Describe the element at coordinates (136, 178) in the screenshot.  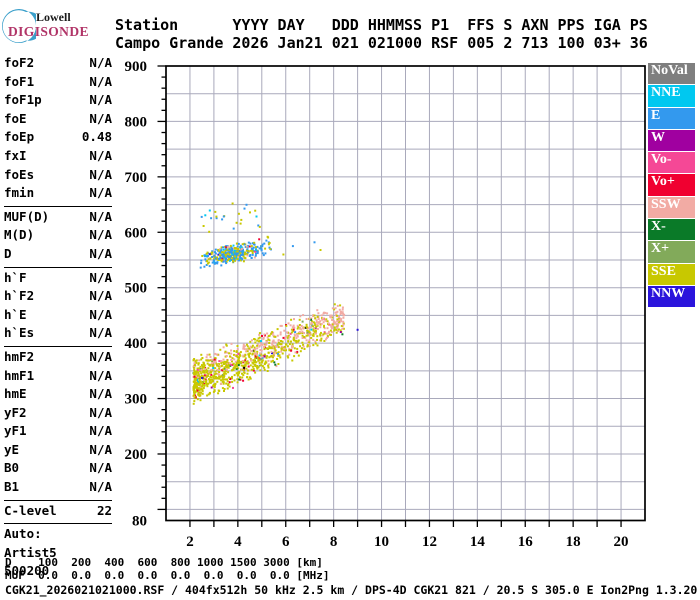
I see `y-tick-label-700: 700` at that location.